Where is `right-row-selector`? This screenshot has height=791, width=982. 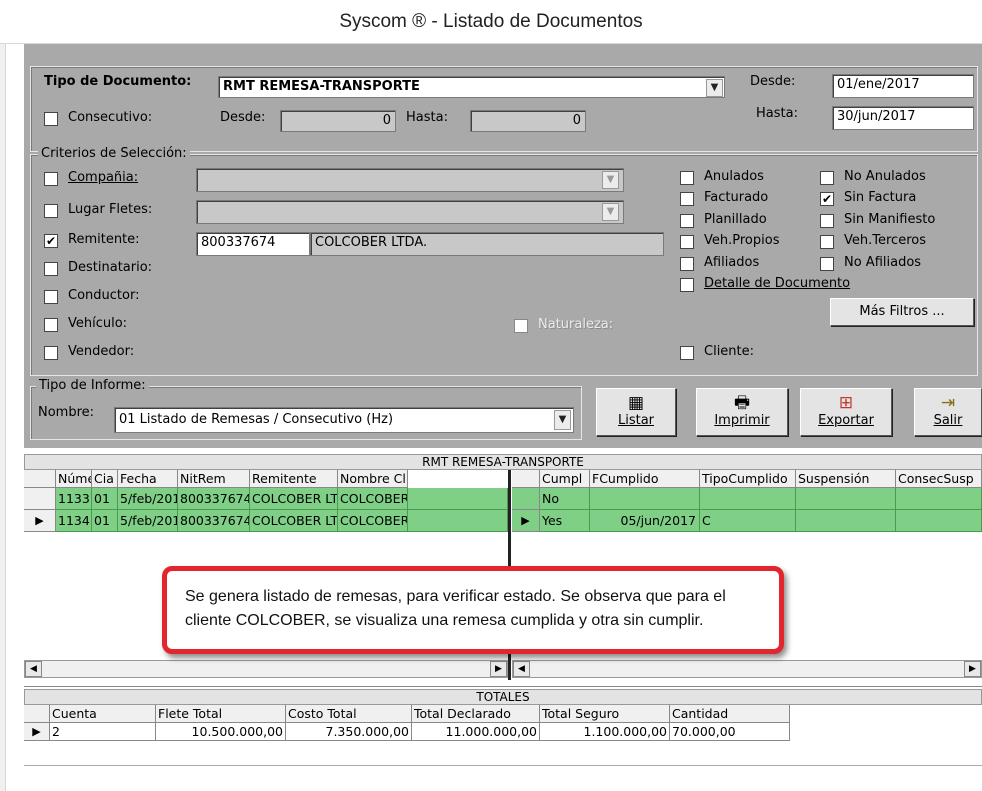
right-row-selector is located at coordinates (526, 499).